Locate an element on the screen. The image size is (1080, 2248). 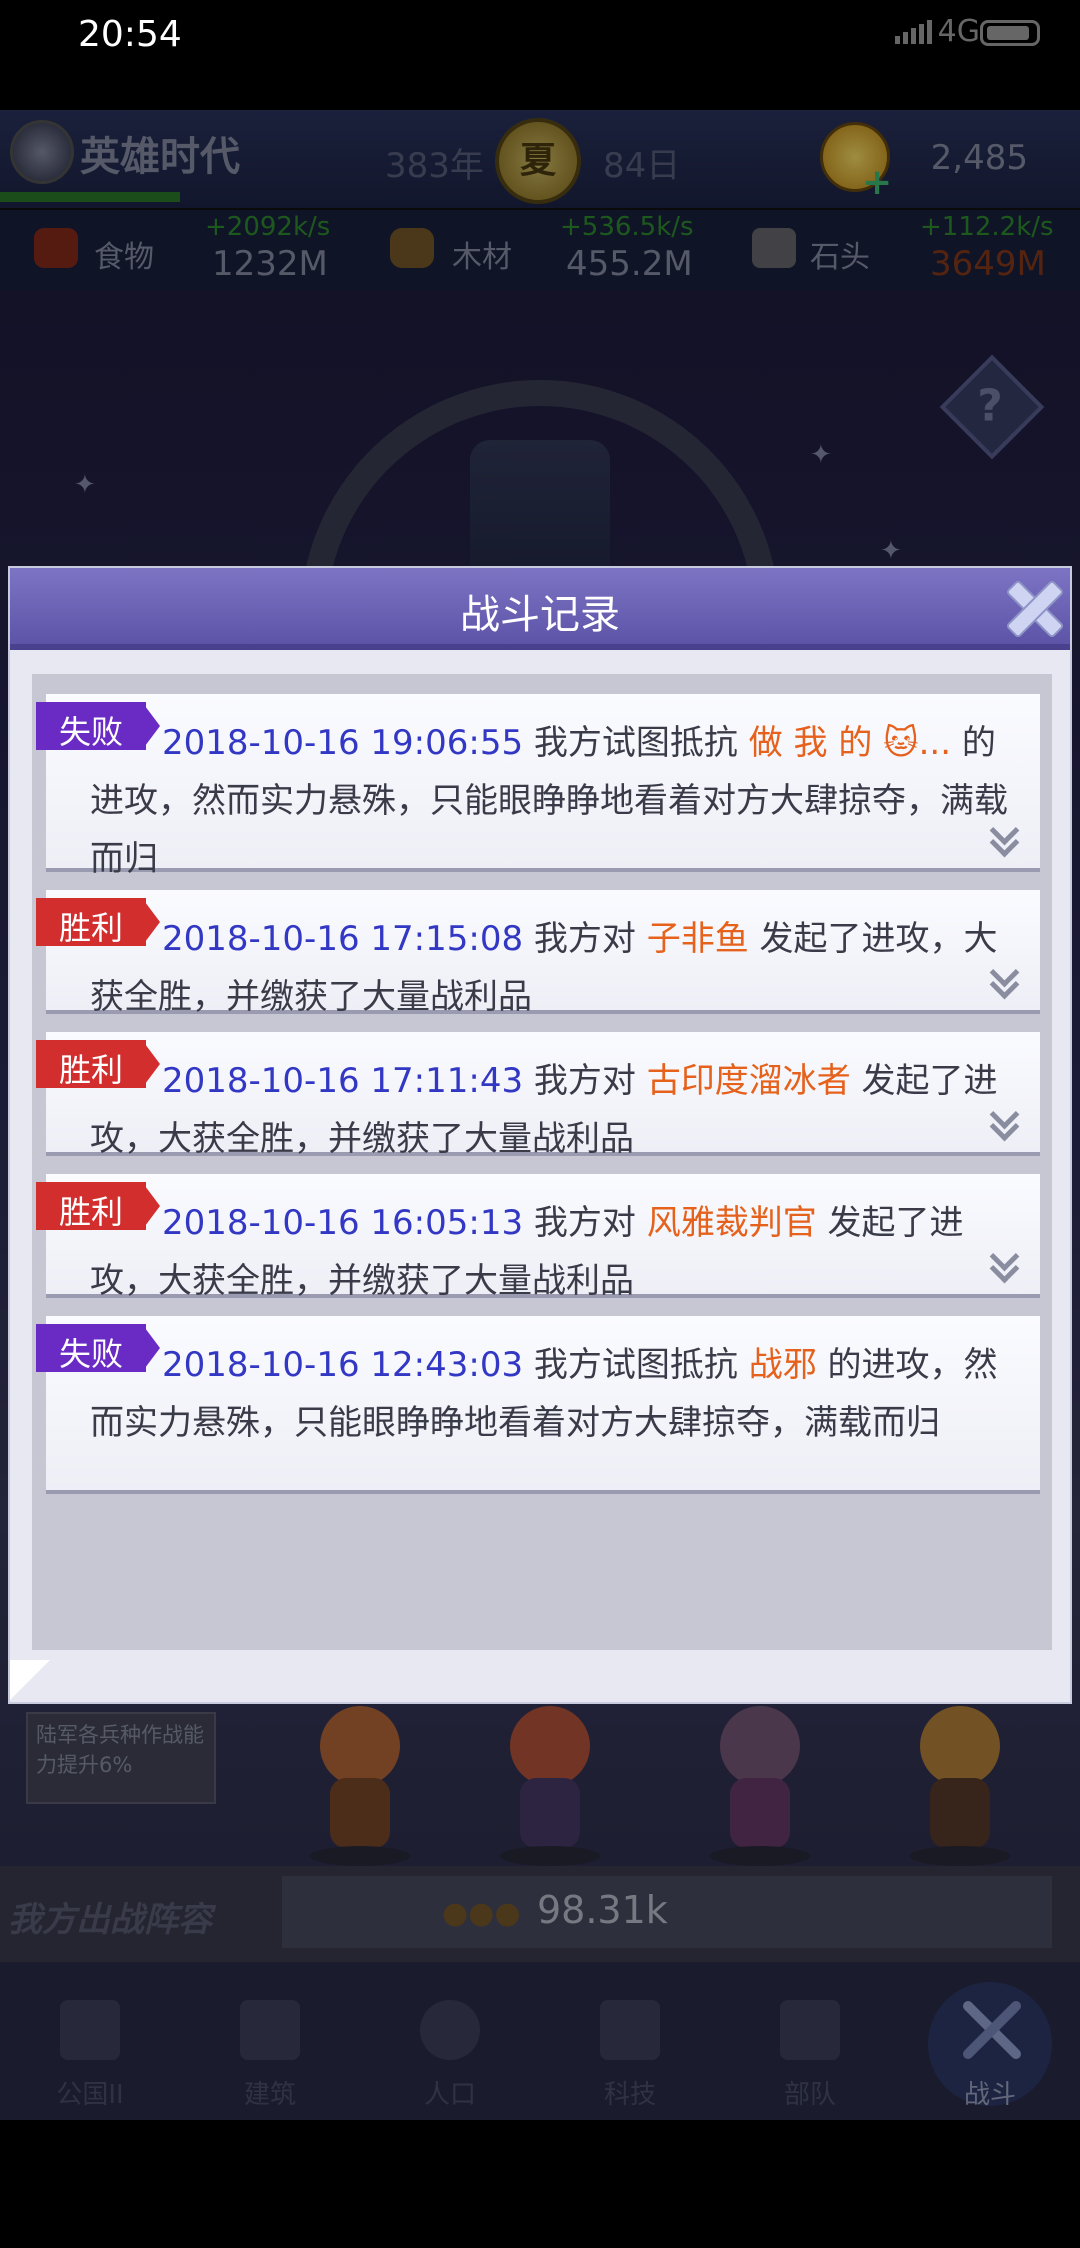
system-nav-area is located at coordinates (540, 2184).